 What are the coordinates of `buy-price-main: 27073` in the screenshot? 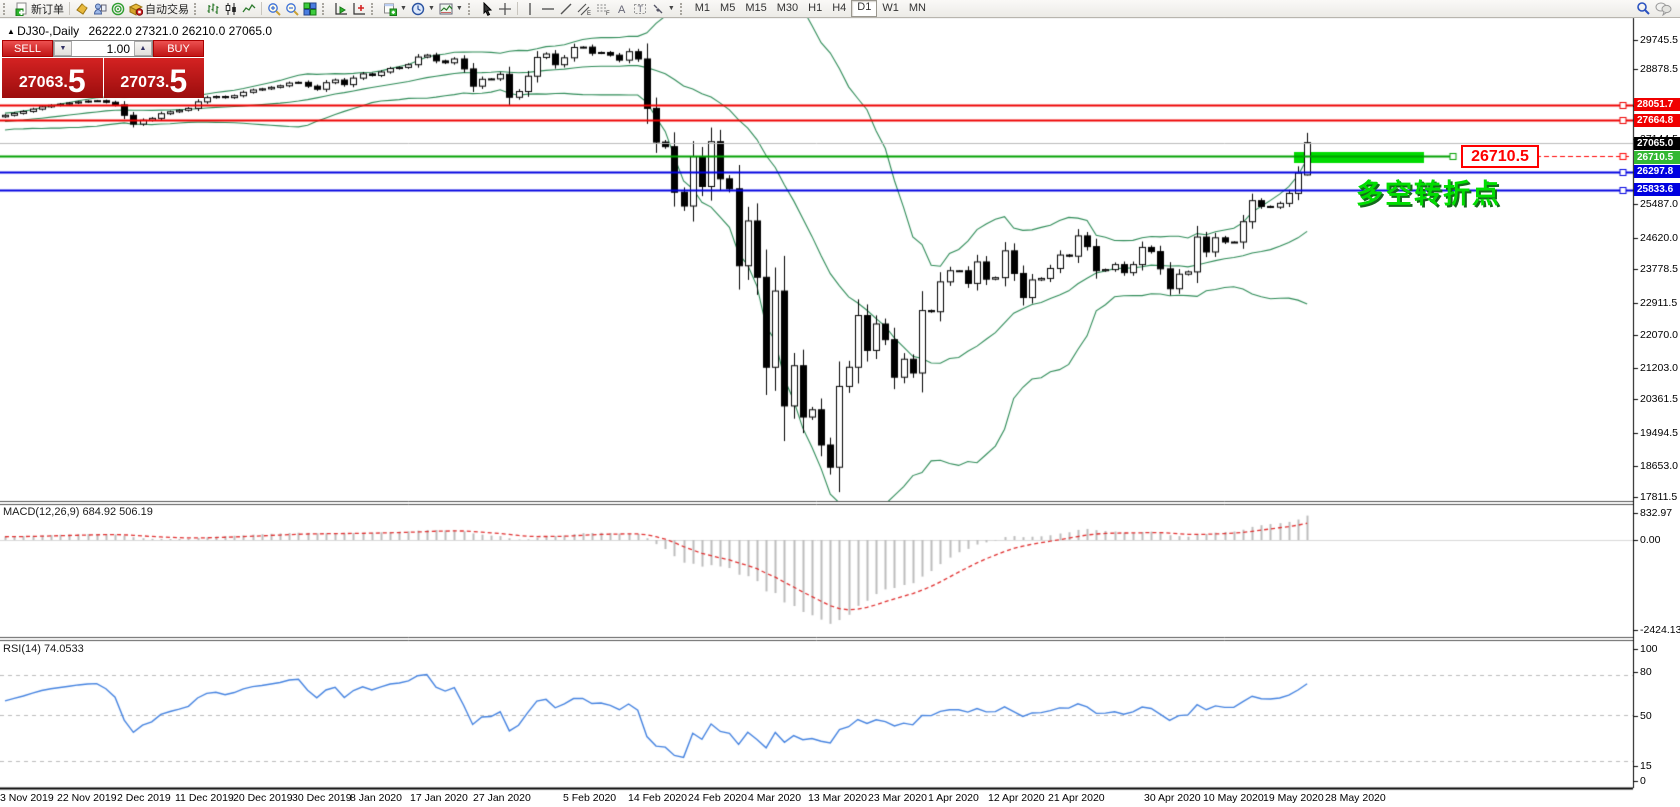 It's located at (142, 82).